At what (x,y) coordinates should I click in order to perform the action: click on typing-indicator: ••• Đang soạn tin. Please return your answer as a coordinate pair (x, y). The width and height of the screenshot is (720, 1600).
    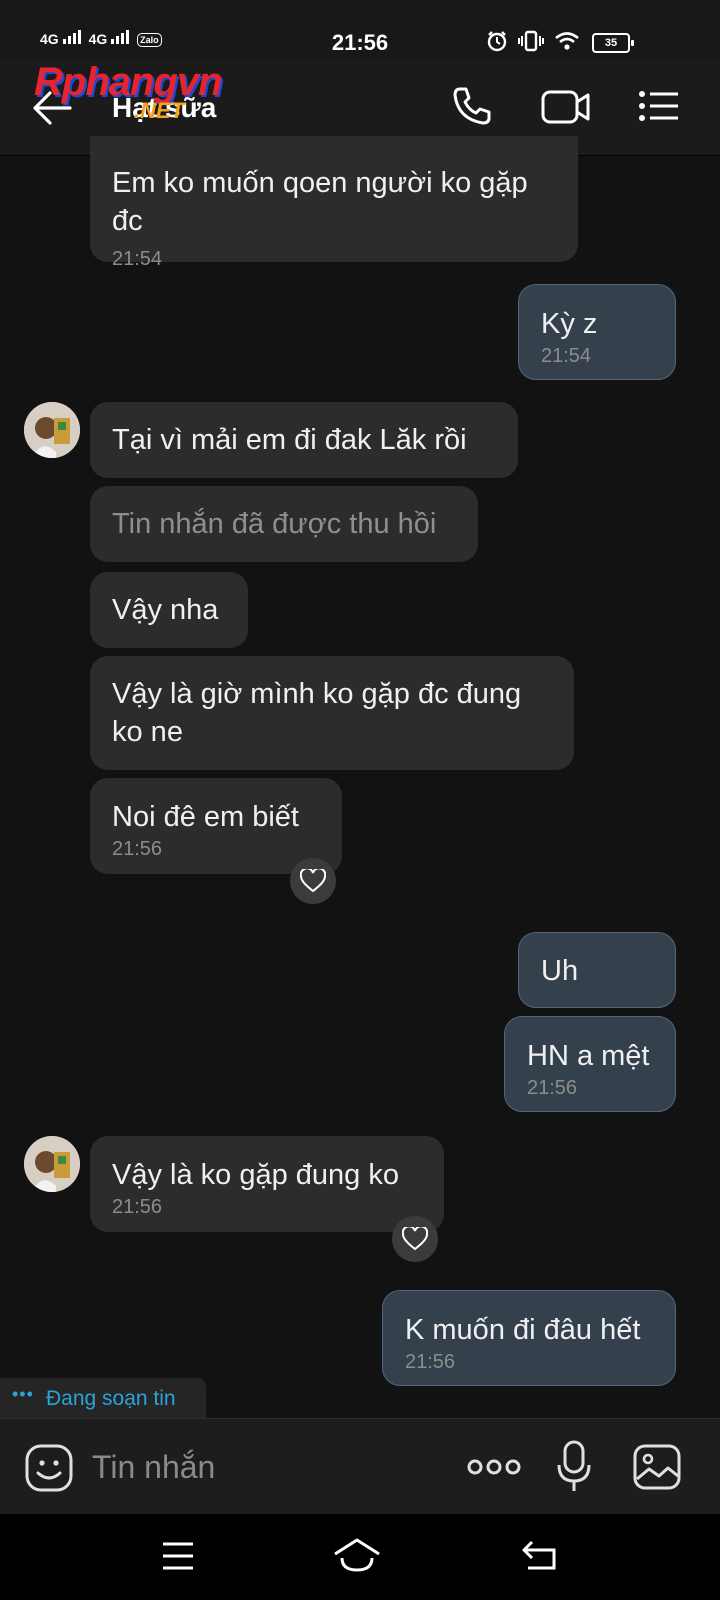
    Looking at the image, I should click on (103, 1398).